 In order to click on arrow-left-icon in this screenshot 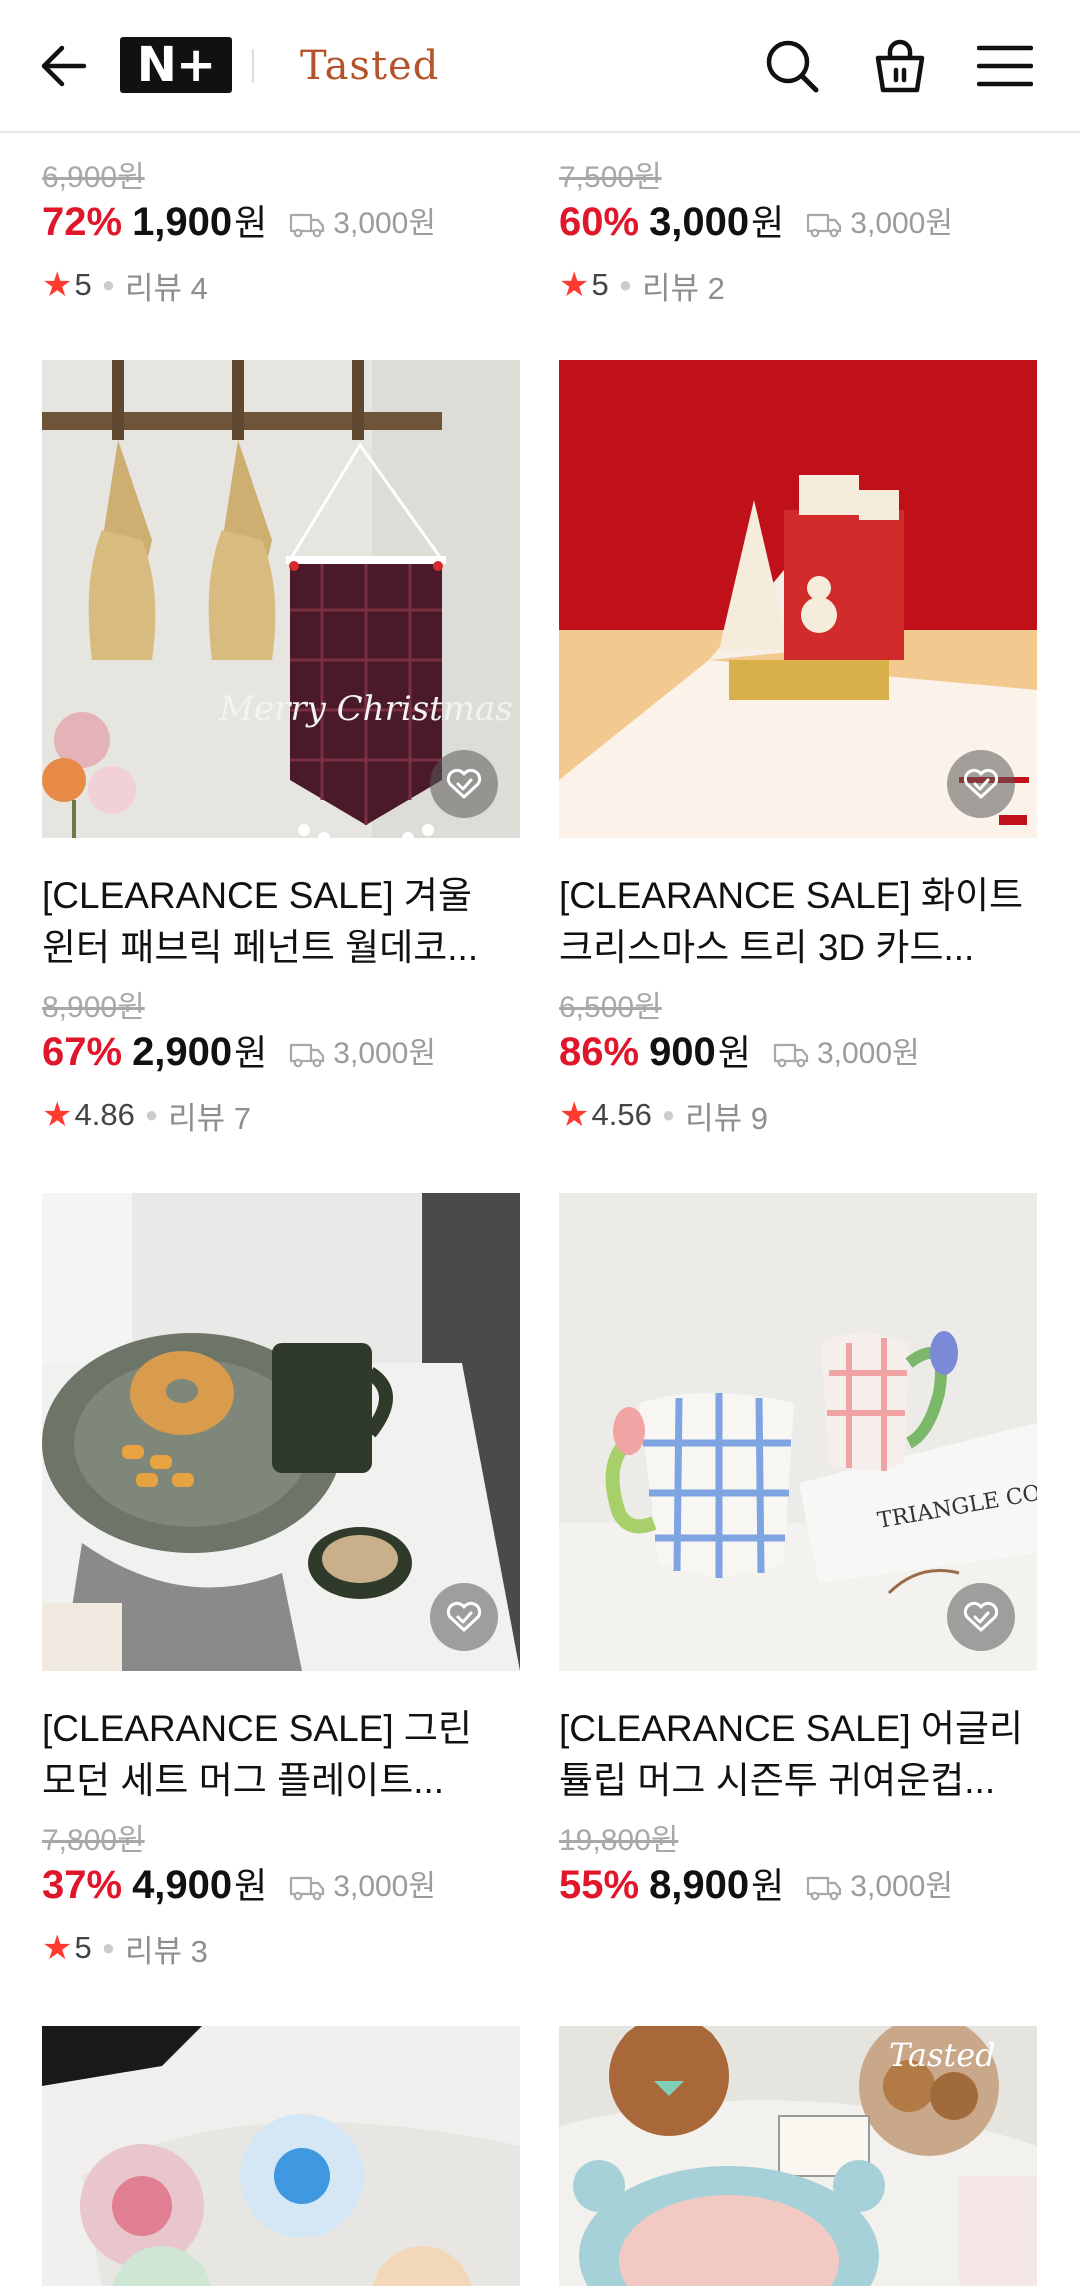, I will do `click(64, 66)`.